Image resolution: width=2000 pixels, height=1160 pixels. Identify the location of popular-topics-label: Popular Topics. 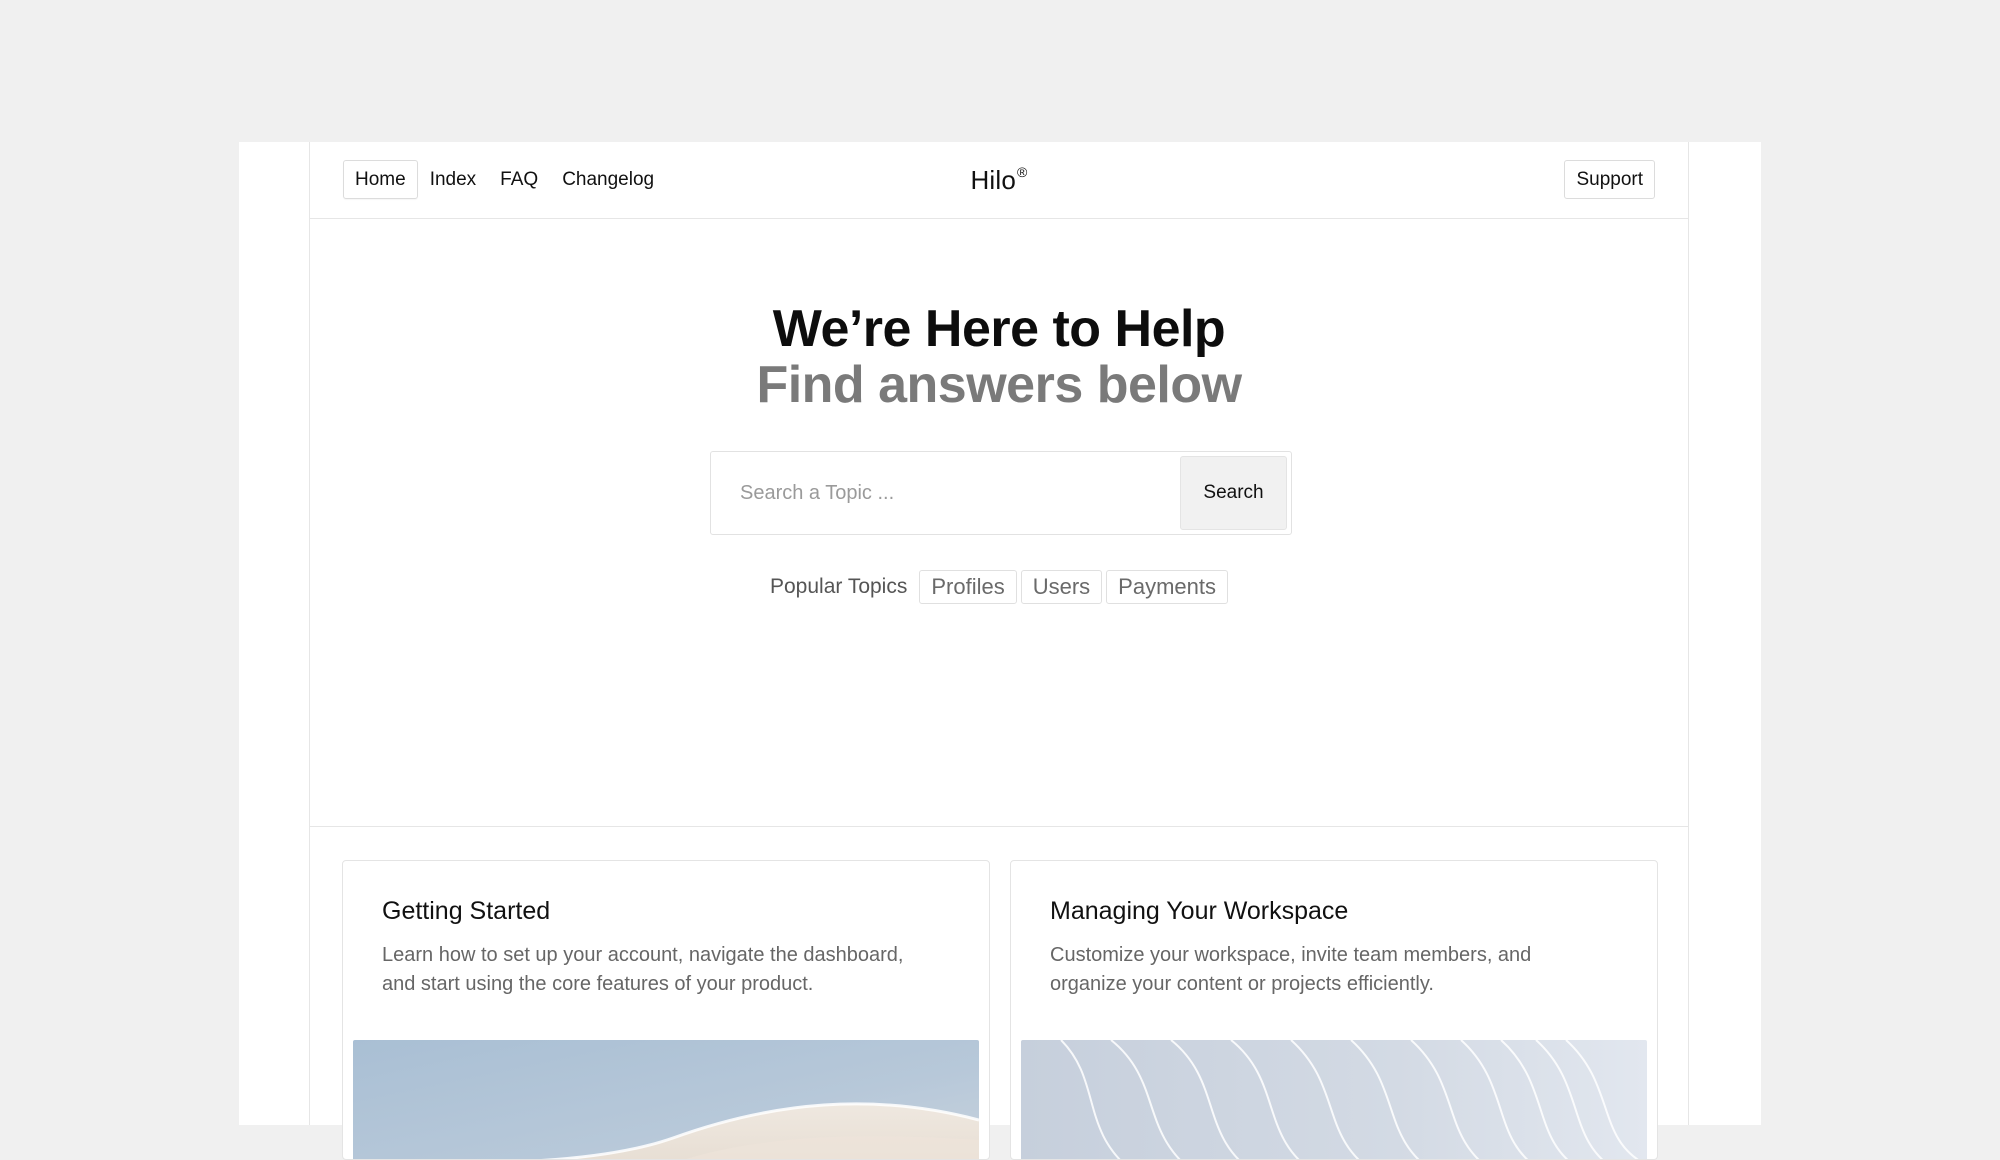
(838, 586).